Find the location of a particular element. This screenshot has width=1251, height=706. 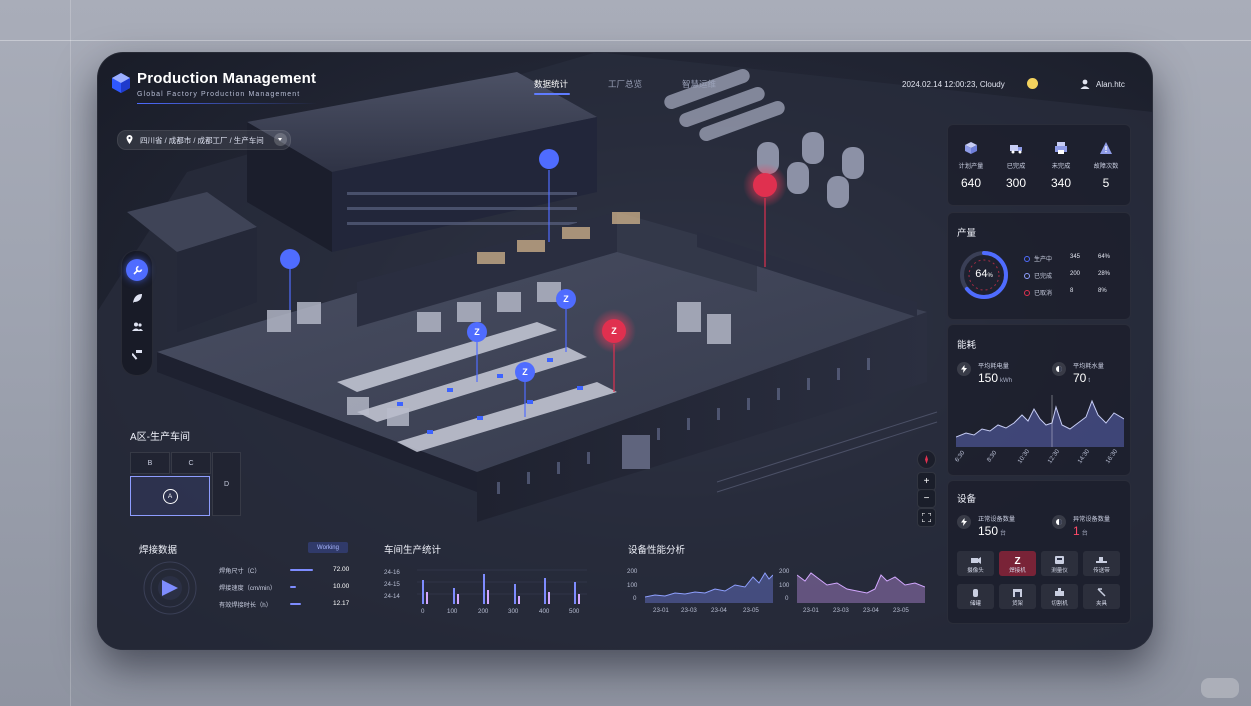

perf-left-y-tick: 100 is located at coordinates (632, 585).